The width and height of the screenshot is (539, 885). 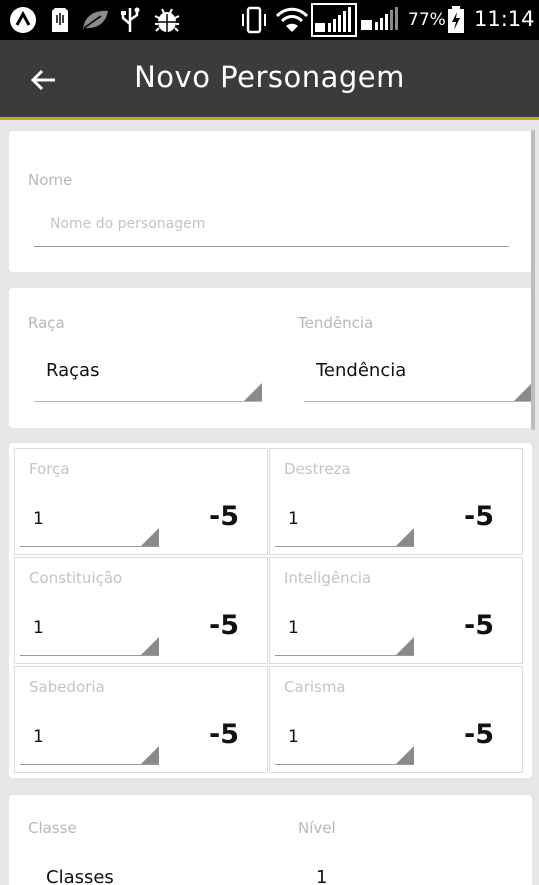 I want to click on attribute-name: Destreza, so click(x=317, y=469).